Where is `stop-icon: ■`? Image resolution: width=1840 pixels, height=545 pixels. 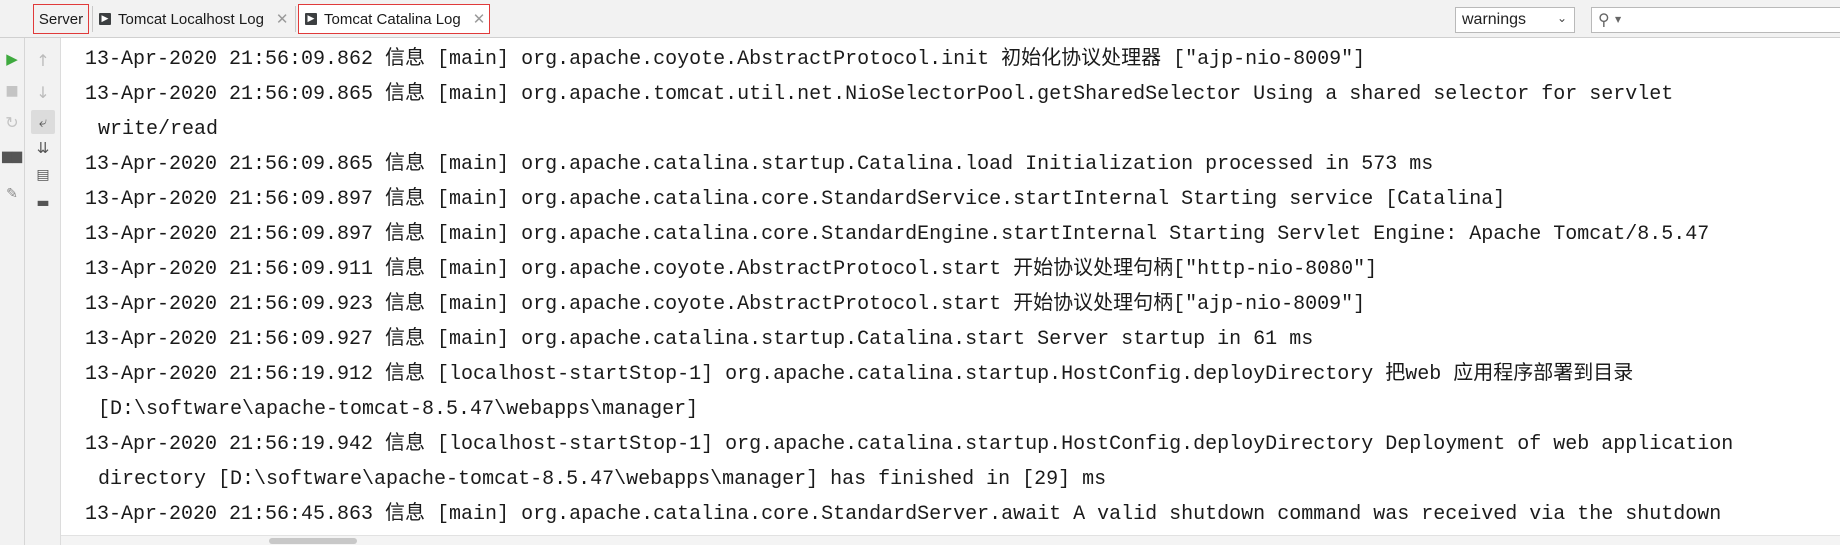
stop-icon: ■ is located at coordinates (12, 91).